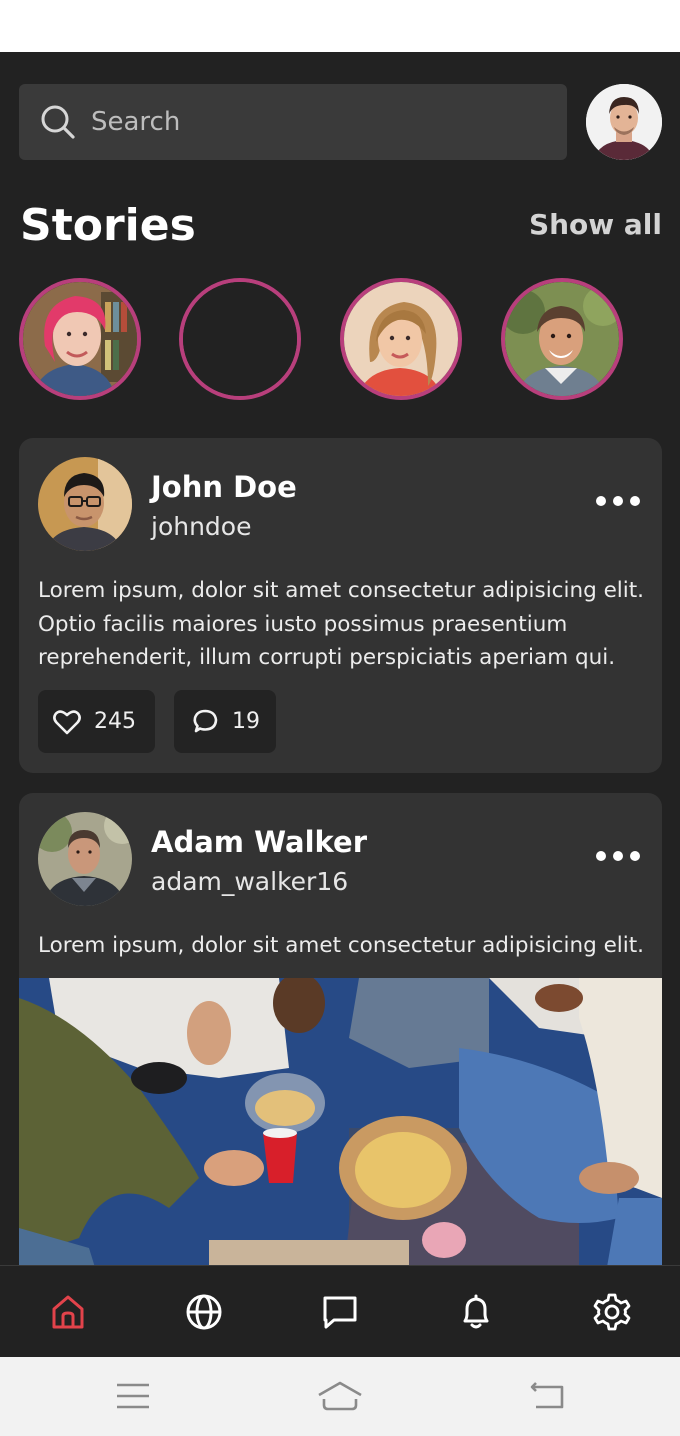  I want to click on comment-icon, so click(205, 720).